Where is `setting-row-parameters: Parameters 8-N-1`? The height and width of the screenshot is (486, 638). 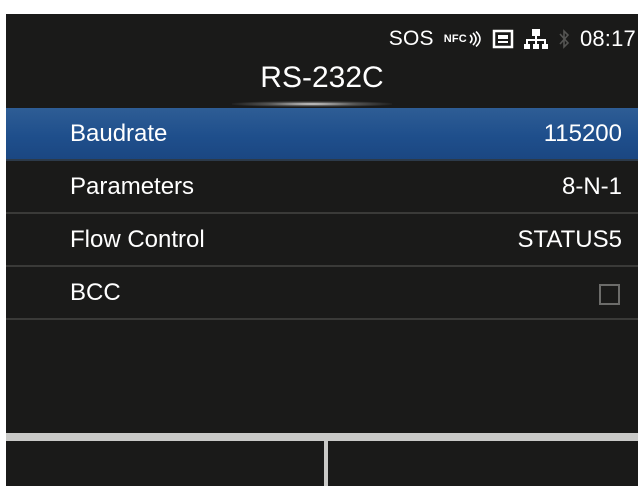 setting-row-parameters: Parameters 8-N-1 is located at coordinates (322, 187).